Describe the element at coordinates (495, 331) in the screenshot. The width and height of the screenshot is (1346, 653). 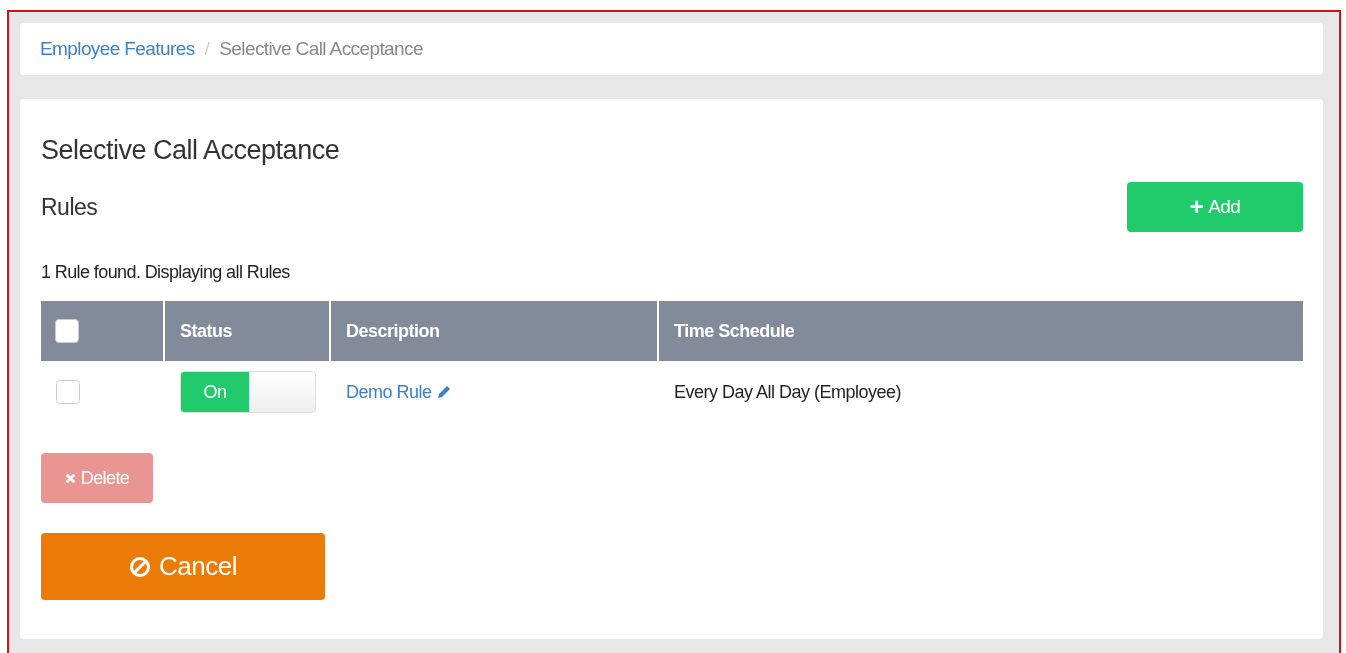
I see `column-header: Description` at that location.